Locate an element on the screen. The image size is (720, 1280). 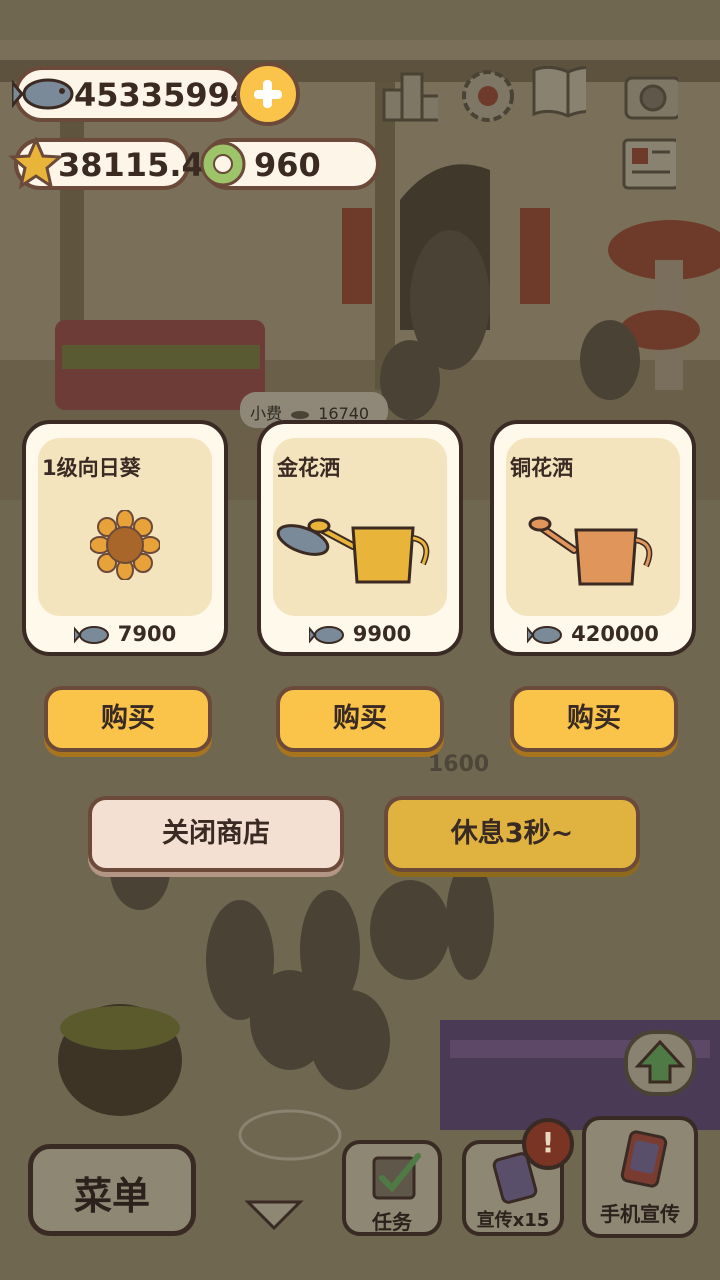
phone-promo-button: 手机宣传 is located at coordinates (640, 1177).